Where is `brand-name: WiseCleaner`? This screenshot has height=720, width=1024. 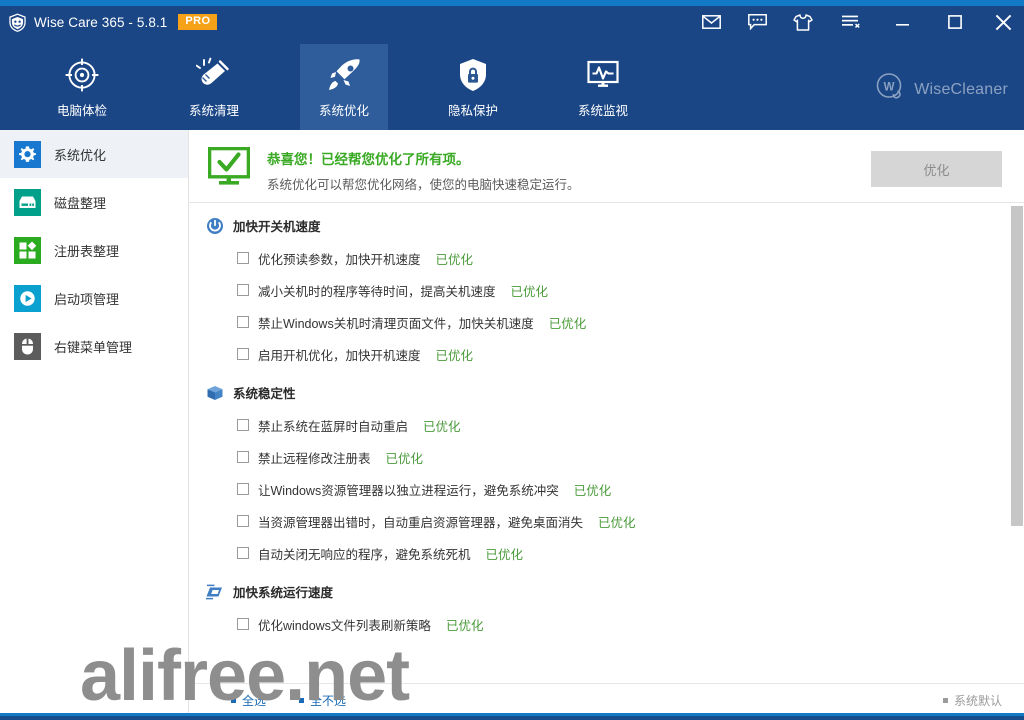
brand-name: WiseCleaner is located at coordinates (961, 89).